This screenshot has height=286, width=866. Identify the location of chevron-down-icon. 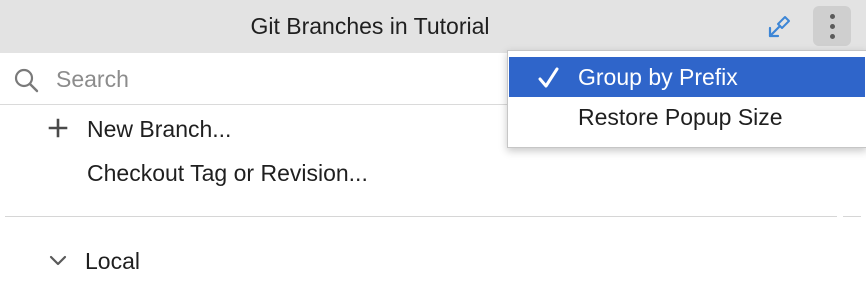
(58, 261).